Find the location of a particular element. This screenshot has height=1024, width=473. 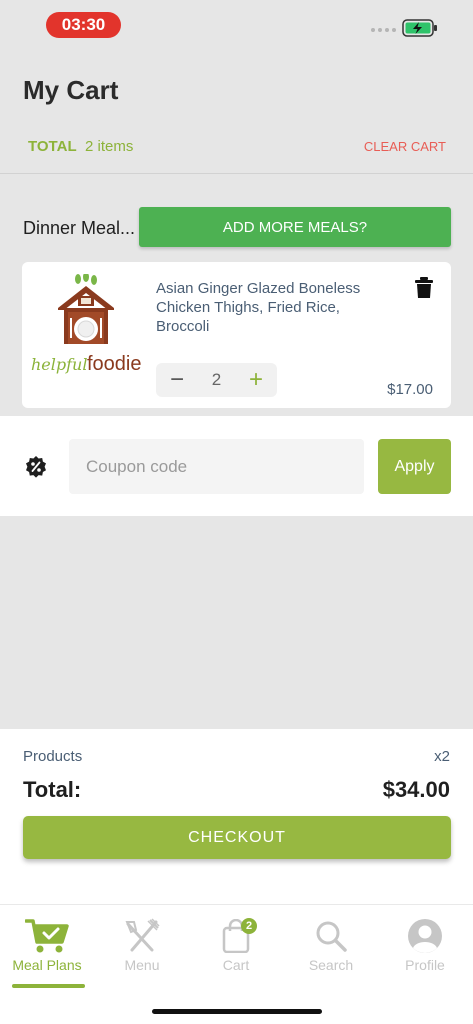

tab-menu: Menu is located at coordinates (142, 945).